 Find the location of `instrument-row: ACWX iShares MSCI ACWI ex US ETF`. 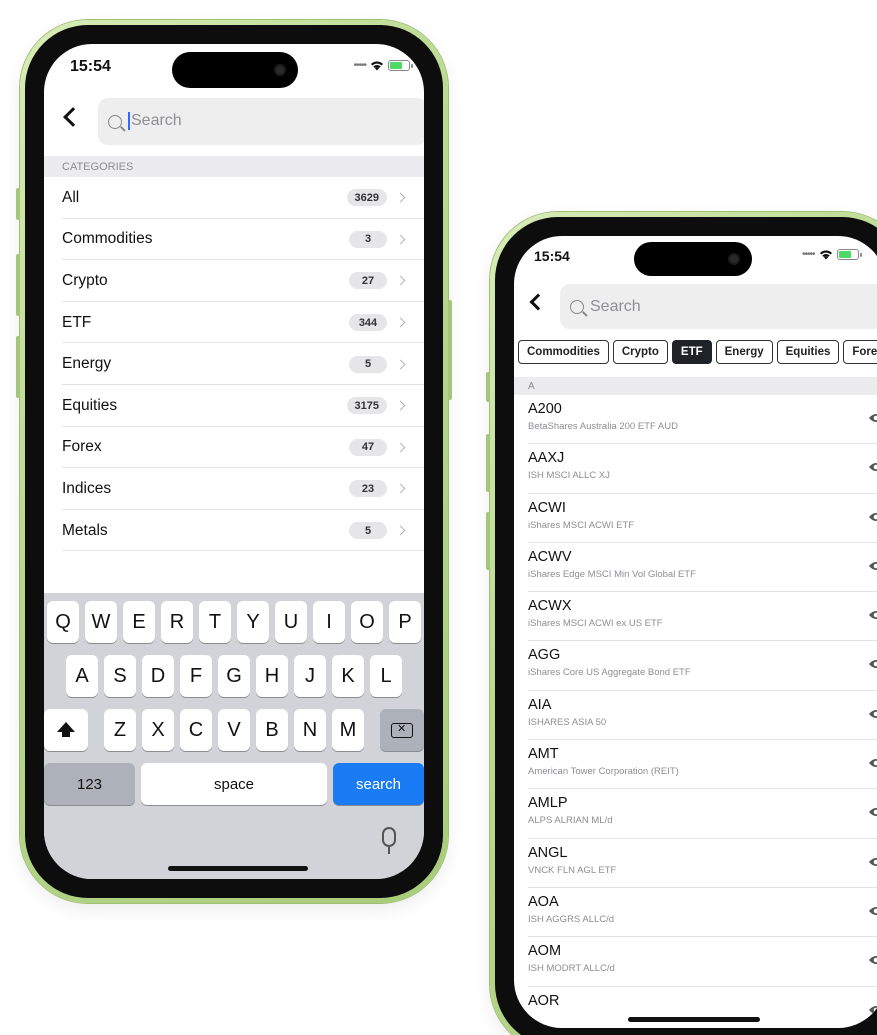

instrument-row: ACWX iShares MSCI ACWI ex US ETF is located at coordinates (695, 617).